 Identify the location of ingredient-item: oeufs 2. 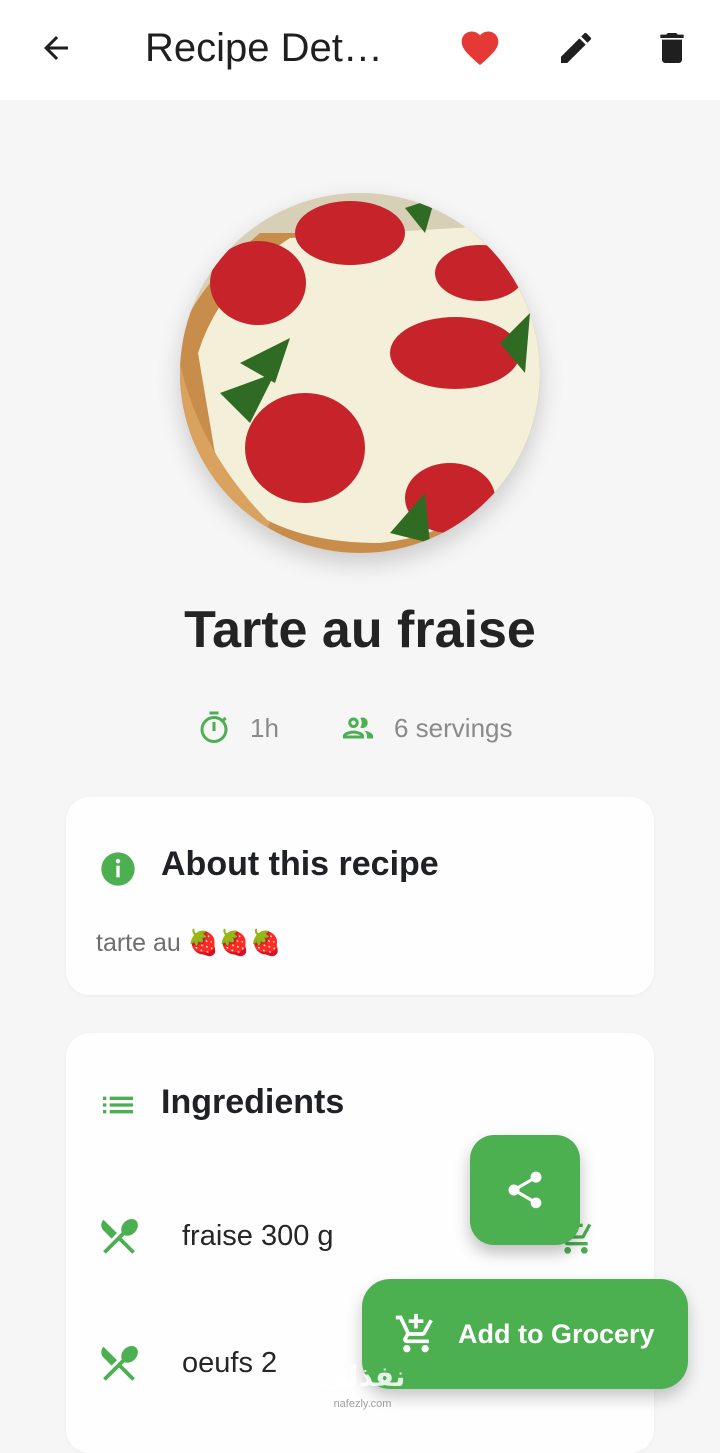
(186, 1363).